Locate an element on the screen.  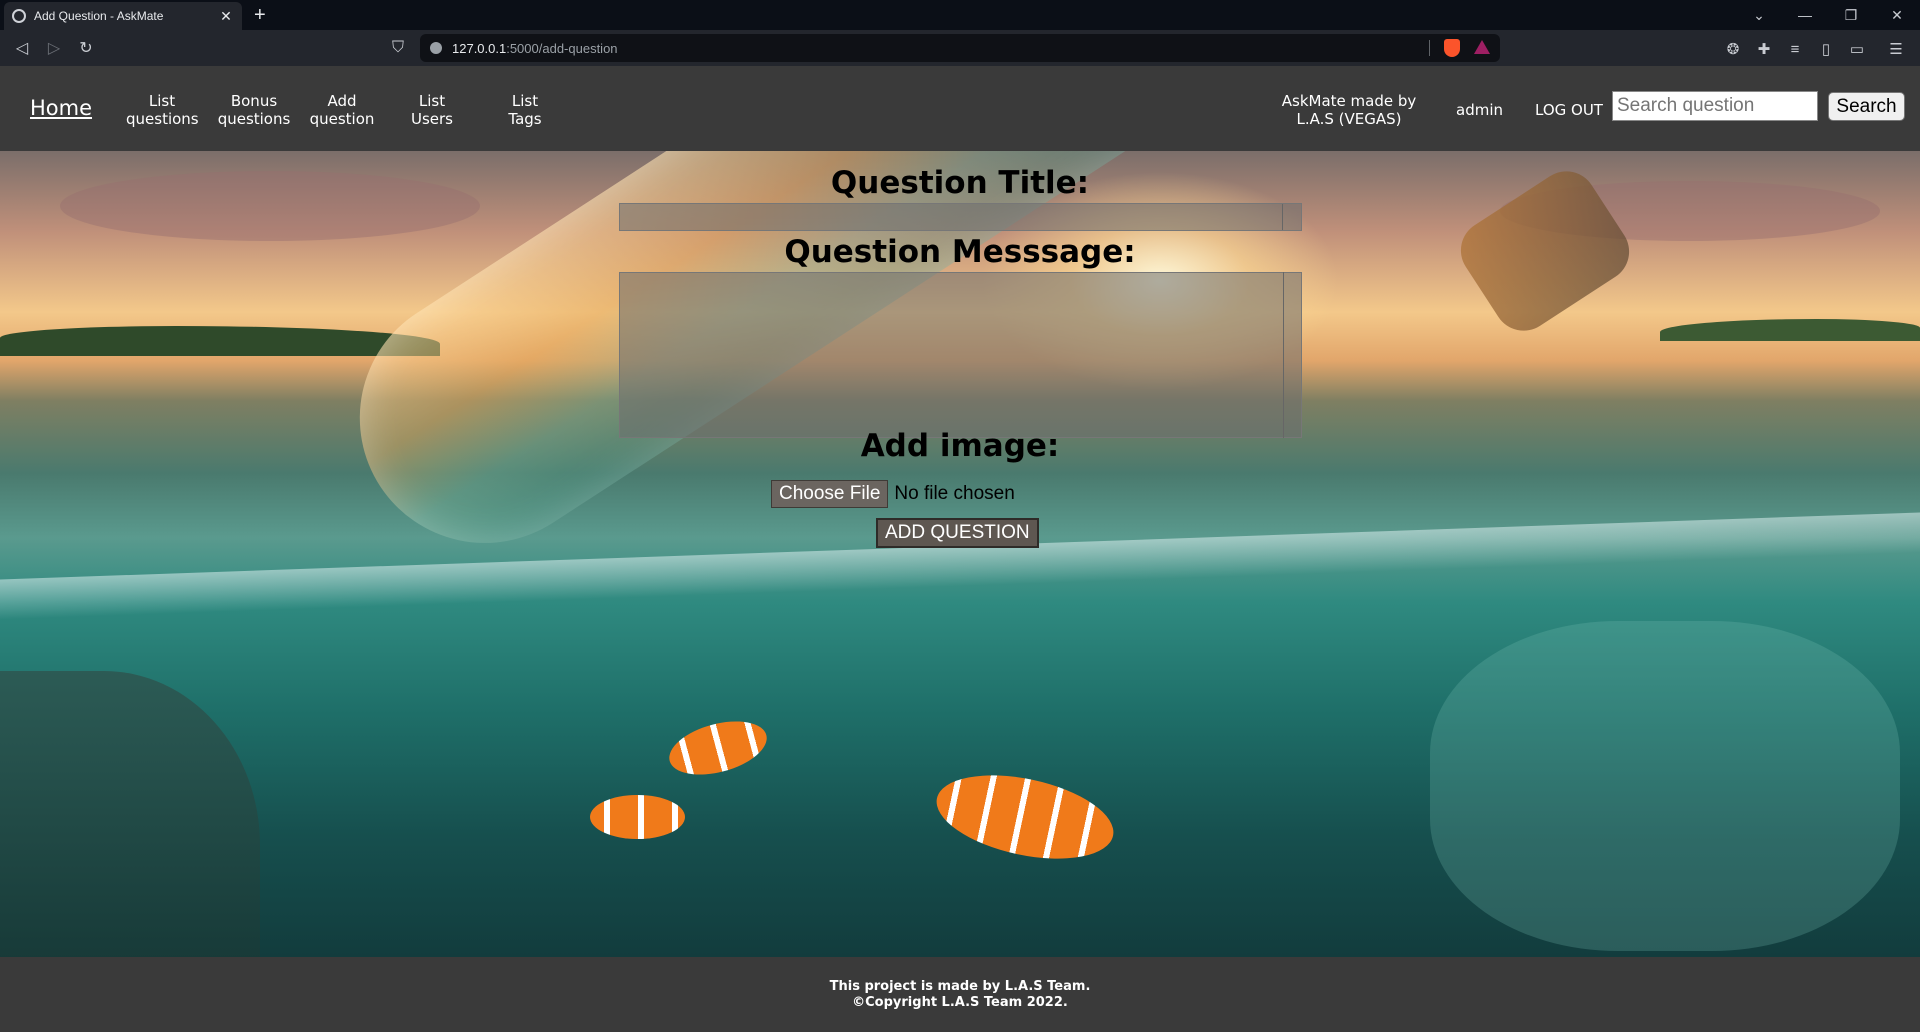
brand-line1: AskMate made by is located at coordinates (1349, 101).